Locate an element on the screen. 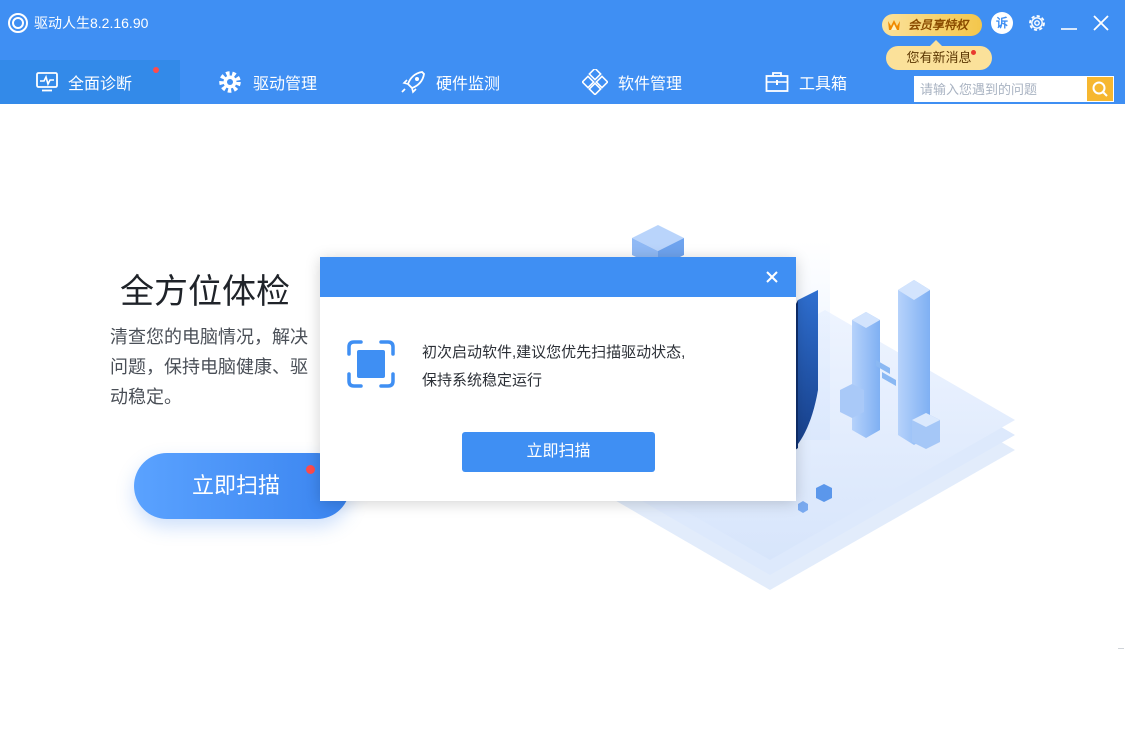 This screenshot has width=1125, height=756. tab-full-diagnosis: 全面诊断 is located at coordinates (90, 82).